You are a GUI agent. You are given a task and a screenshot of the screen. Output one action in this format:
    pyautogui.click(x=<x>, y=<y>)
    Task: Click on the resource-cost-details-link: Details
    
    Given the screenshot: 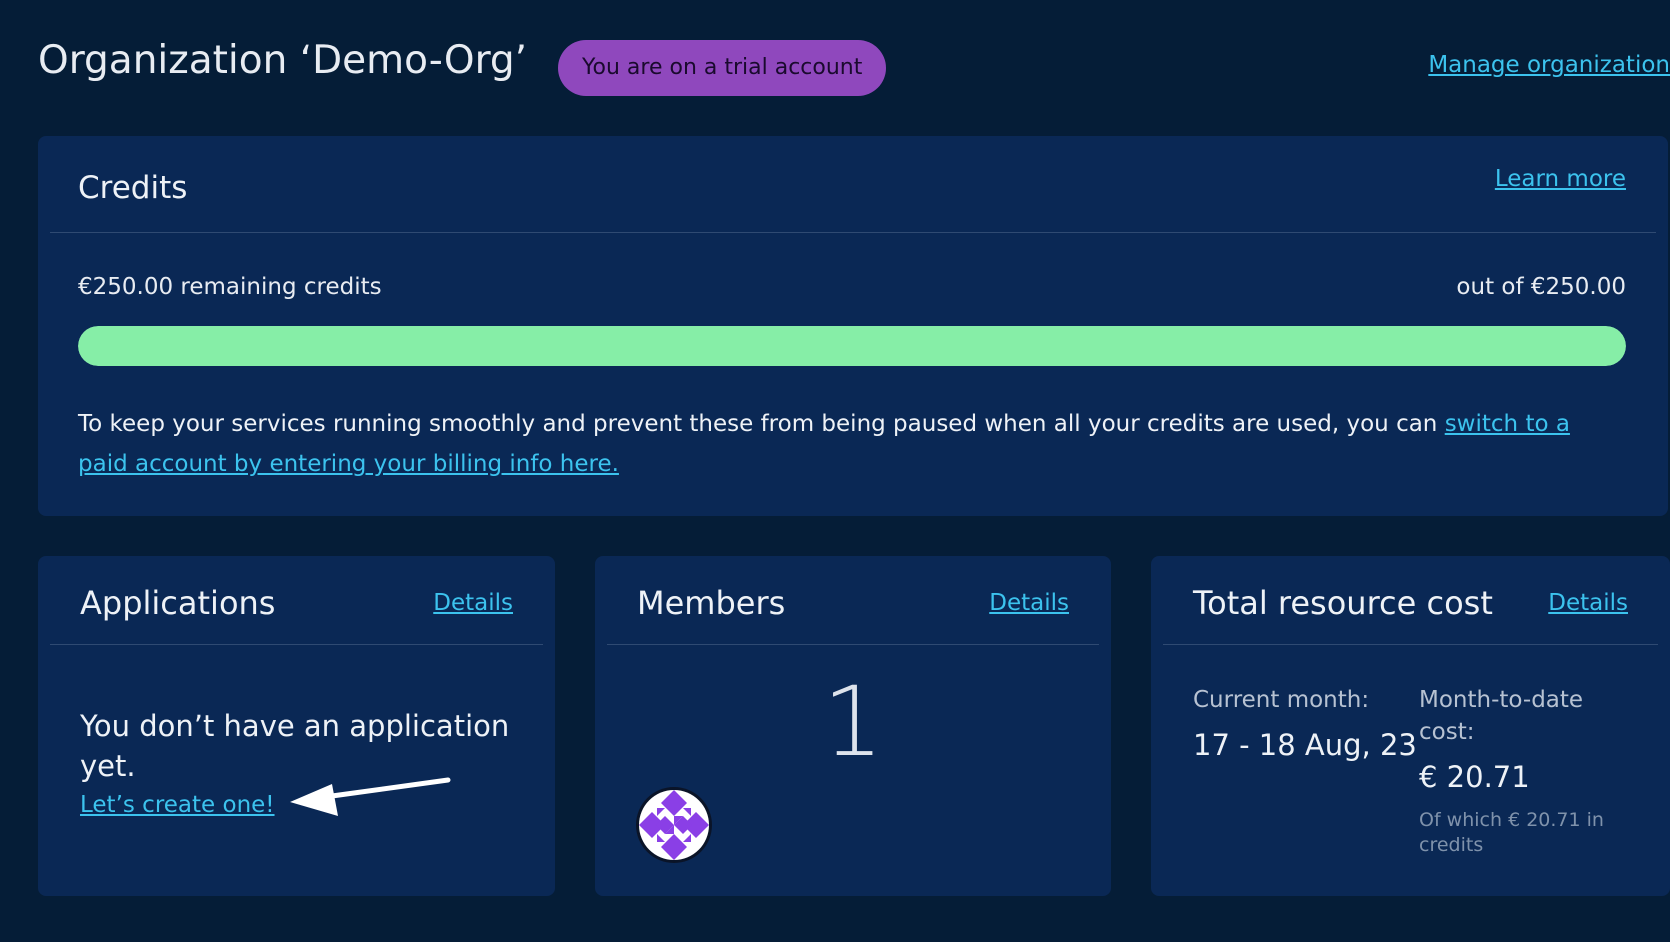 What is the action you would take?
    pyautogui.click(x=1588, y=603)
    